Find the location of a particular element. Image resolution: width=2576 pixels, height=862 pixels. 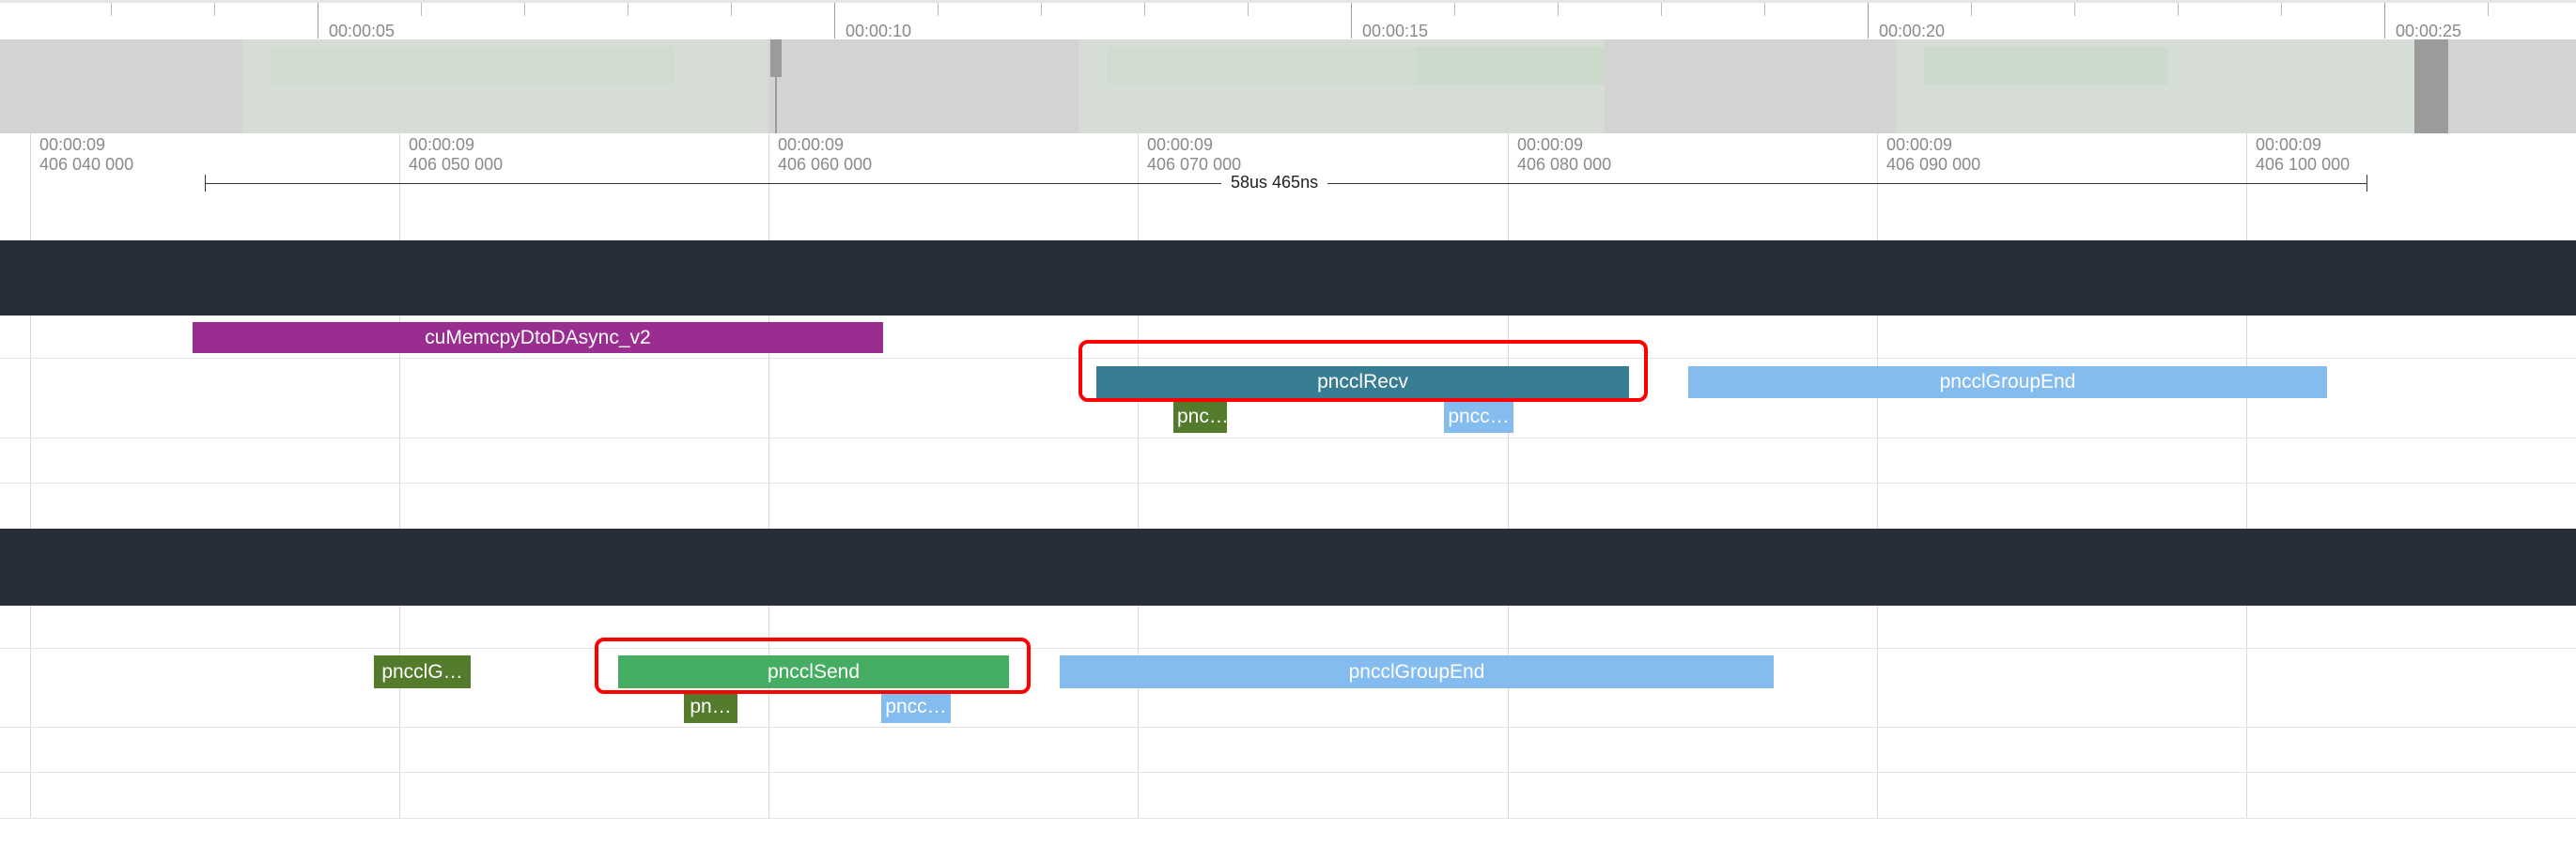

highlight-box-recv is located at coordinates (1364, 371).